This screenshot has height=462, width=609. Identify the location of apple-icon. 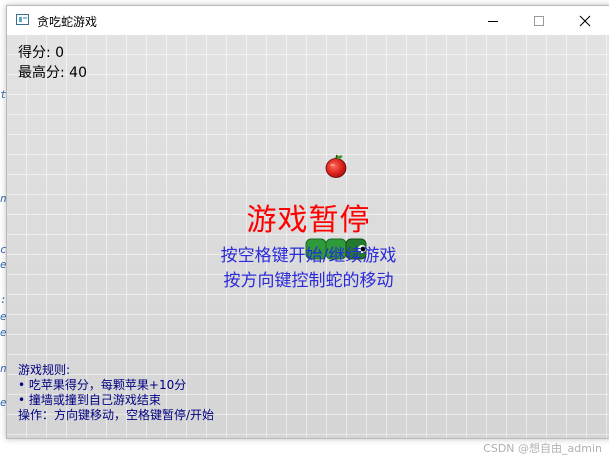
(336, 166).